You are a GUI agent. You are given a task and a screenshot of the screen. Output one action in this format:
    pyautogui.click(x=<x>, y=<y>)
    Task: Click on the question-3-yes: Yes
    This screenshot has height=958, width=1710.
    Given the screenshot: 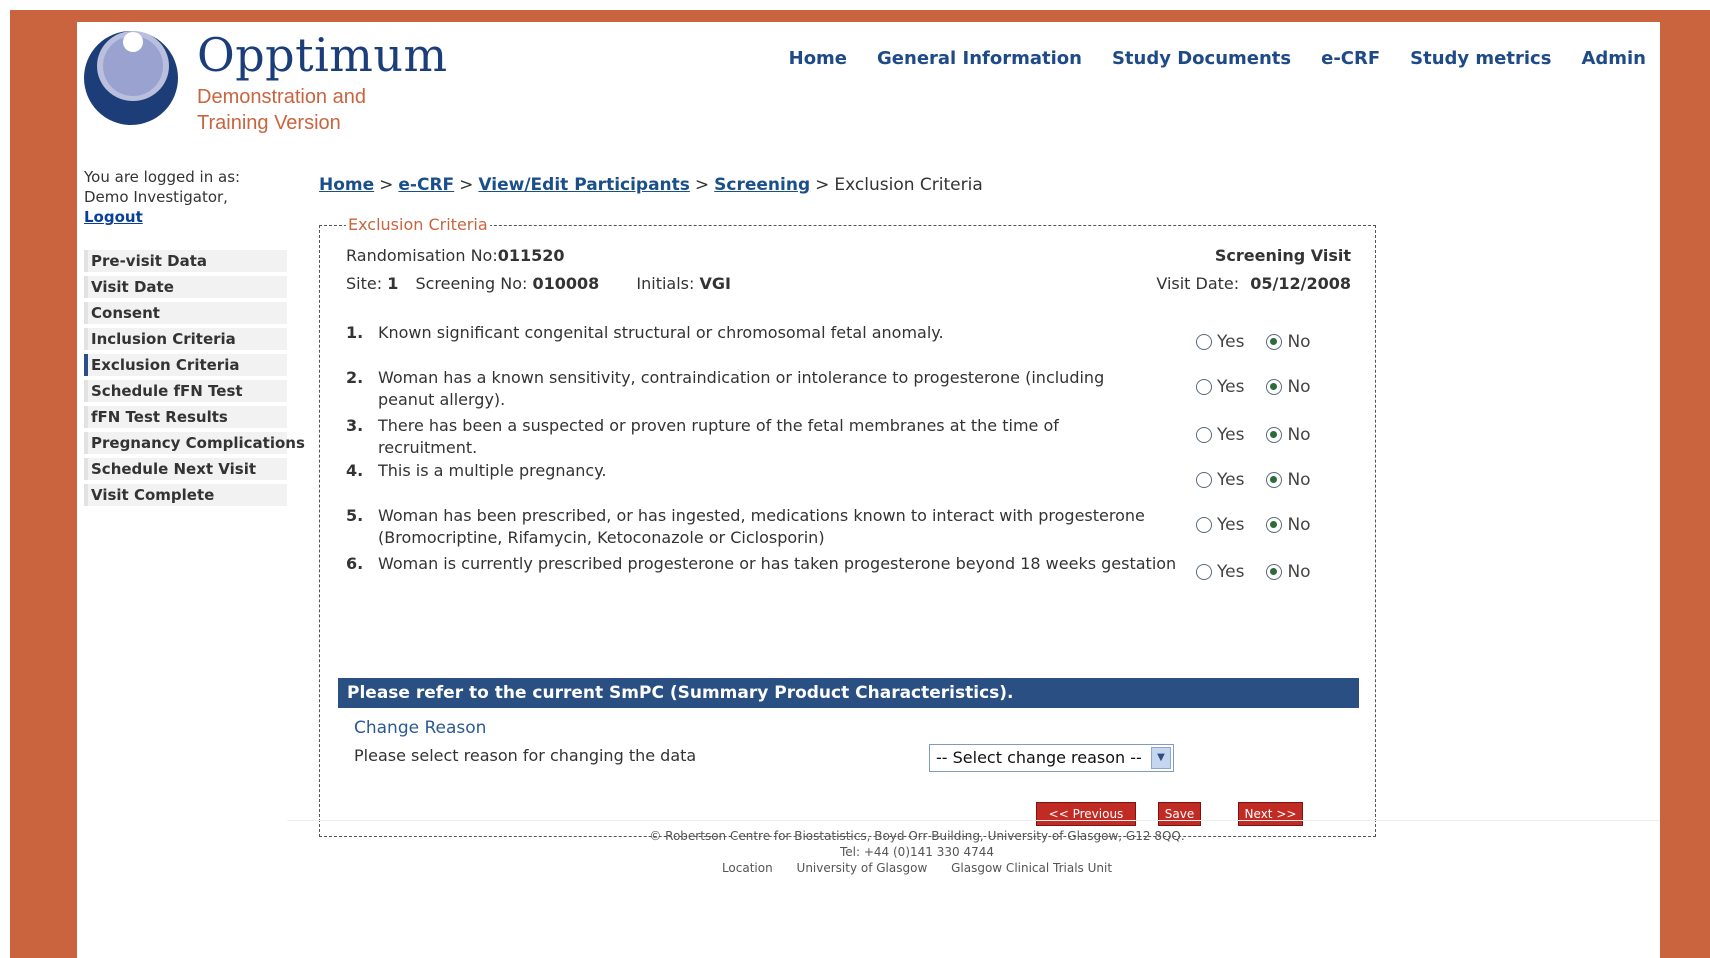 What is the action you would take?
    pyautogui.click(x=1220, y=435)
    